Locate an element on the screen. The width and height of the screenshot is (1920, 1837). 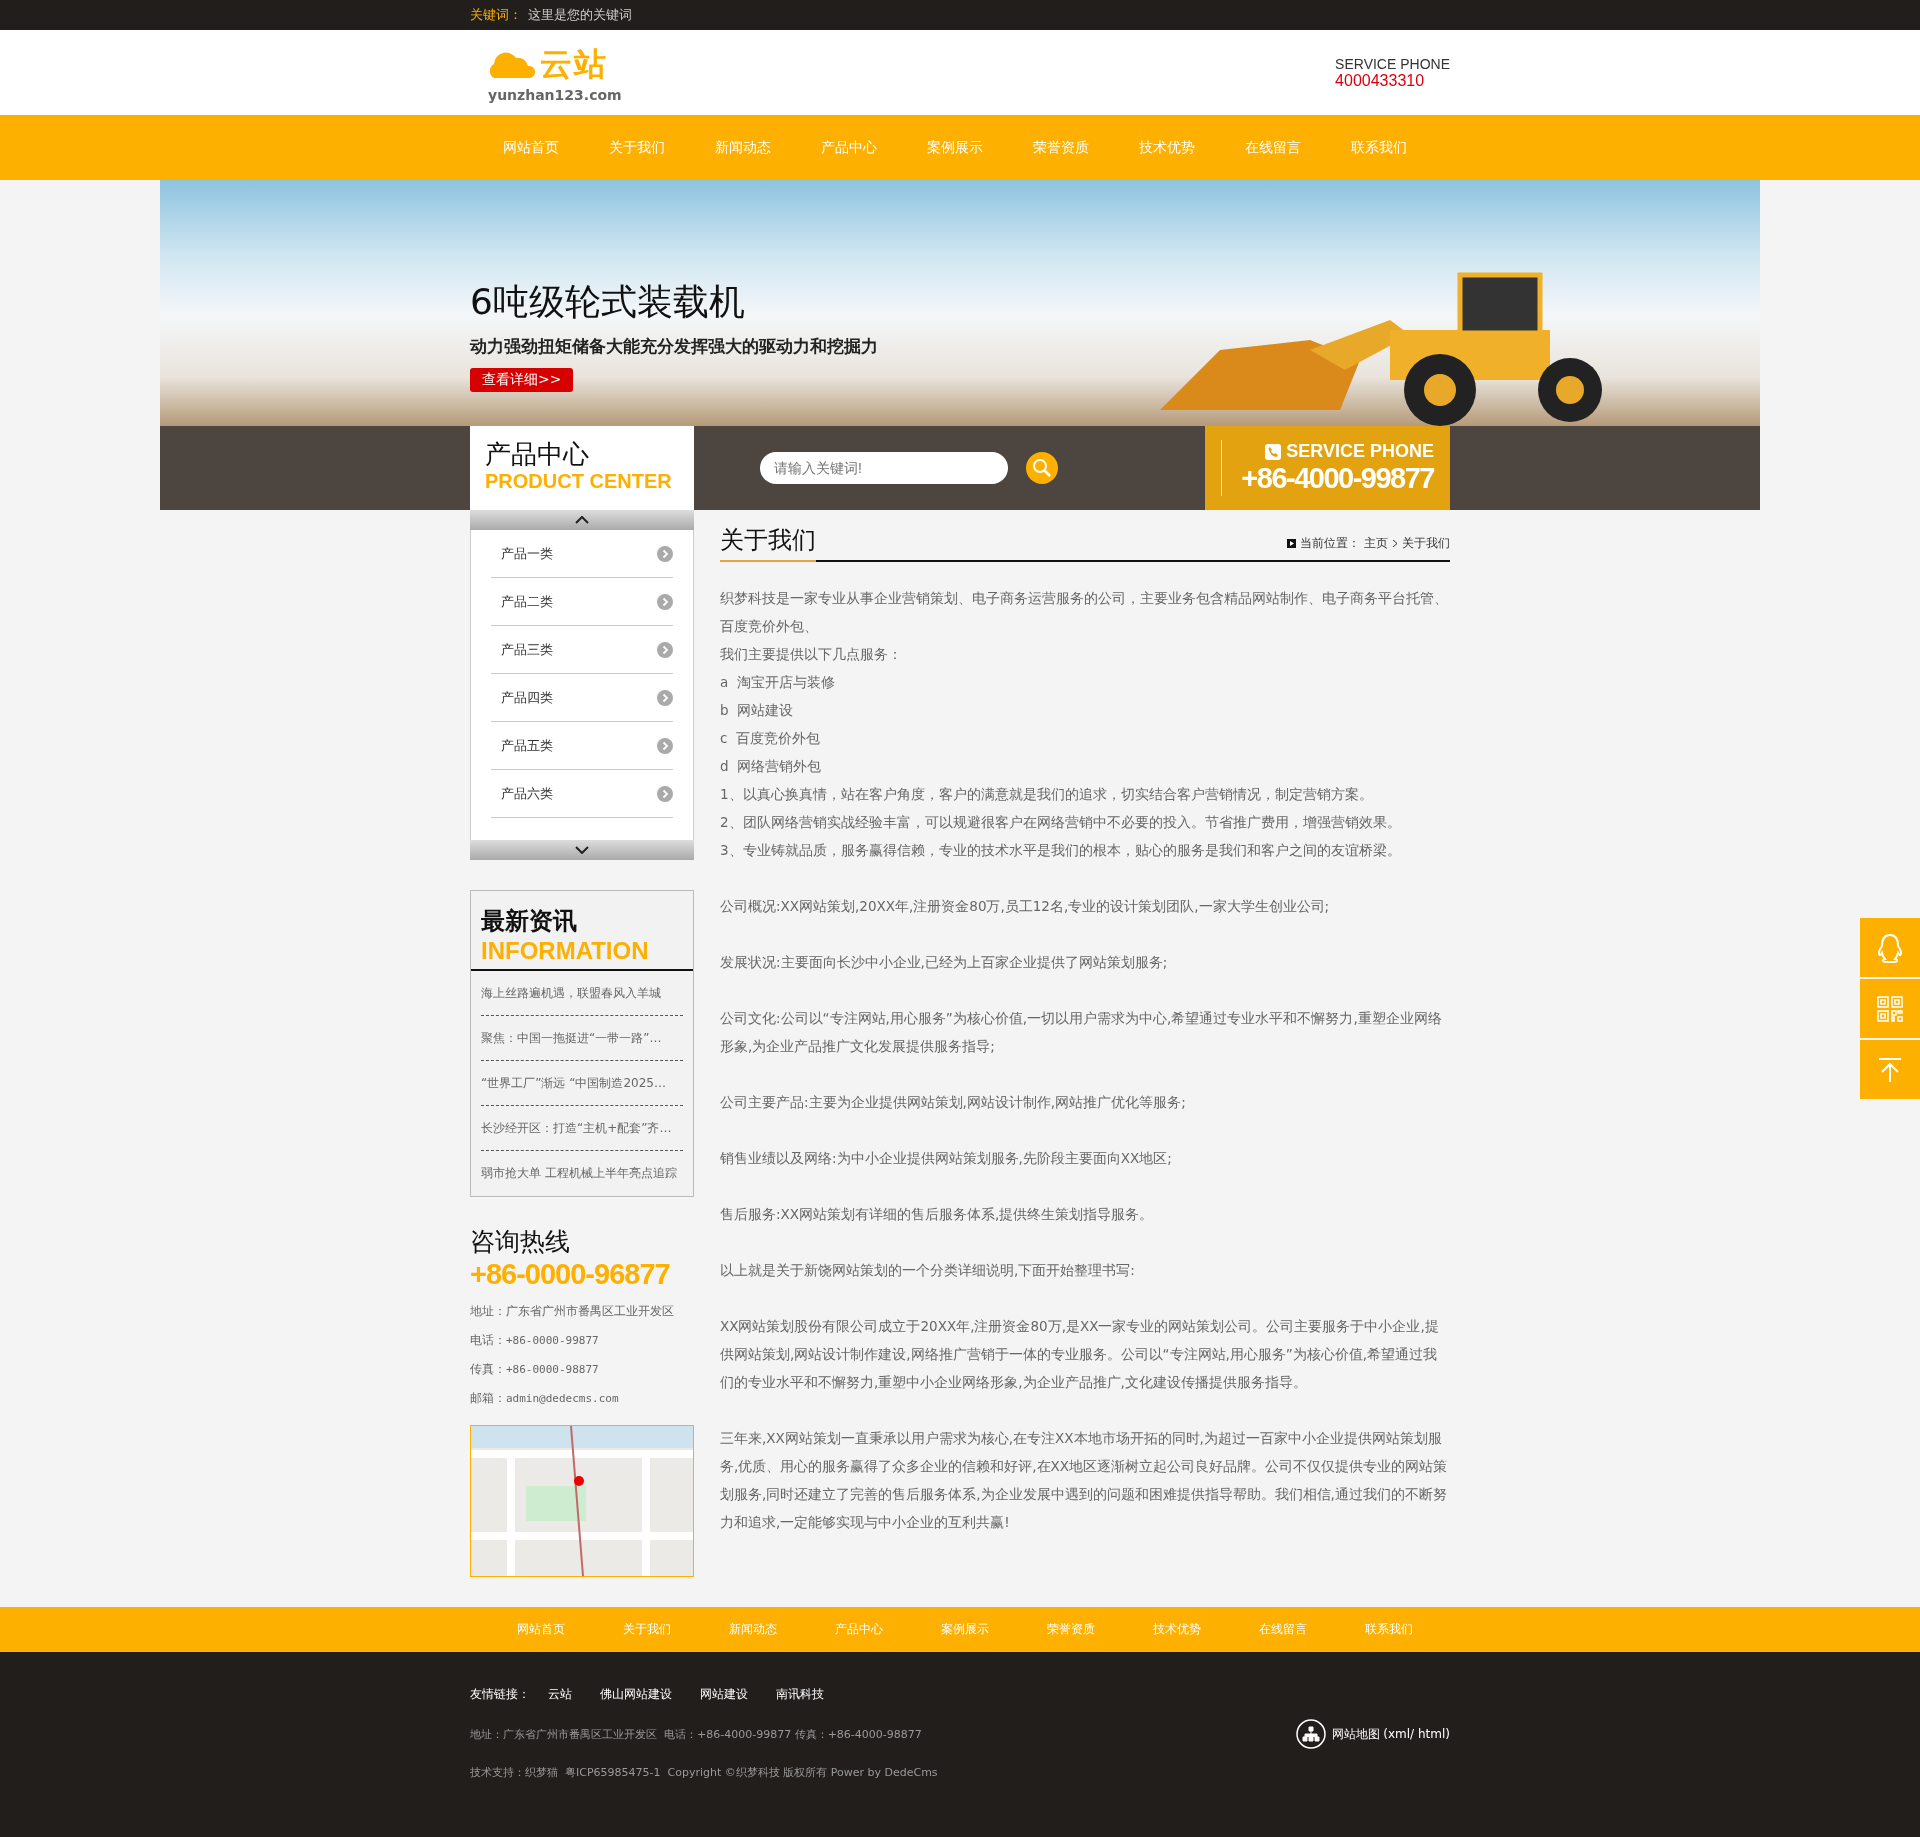
friend-link: 佛山网站建设 is located at coordinates (636, 1694).